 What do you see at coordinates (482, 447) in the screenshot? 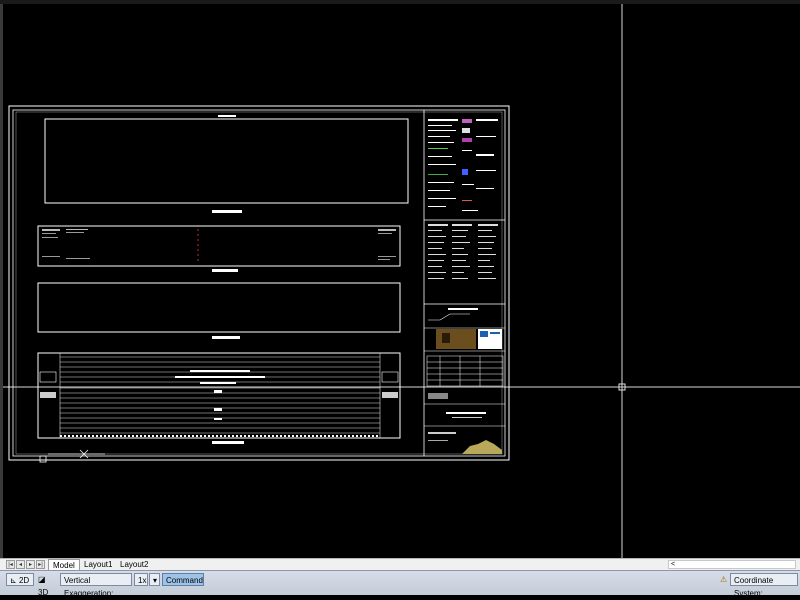
I see `terrain-thumbnail` at bounding box center [482, 447].